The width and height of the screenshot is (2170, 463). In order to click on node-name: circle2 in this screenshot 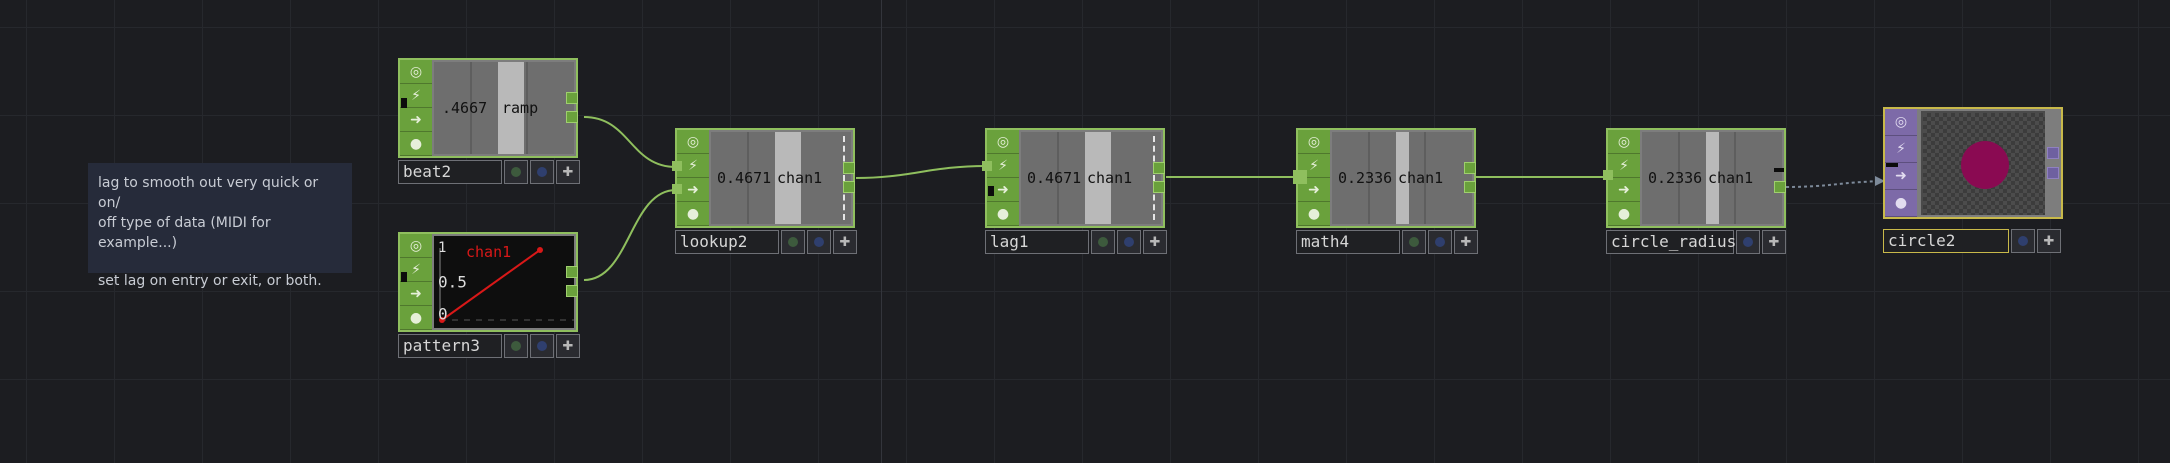, I will do `click(1946, 241)`.